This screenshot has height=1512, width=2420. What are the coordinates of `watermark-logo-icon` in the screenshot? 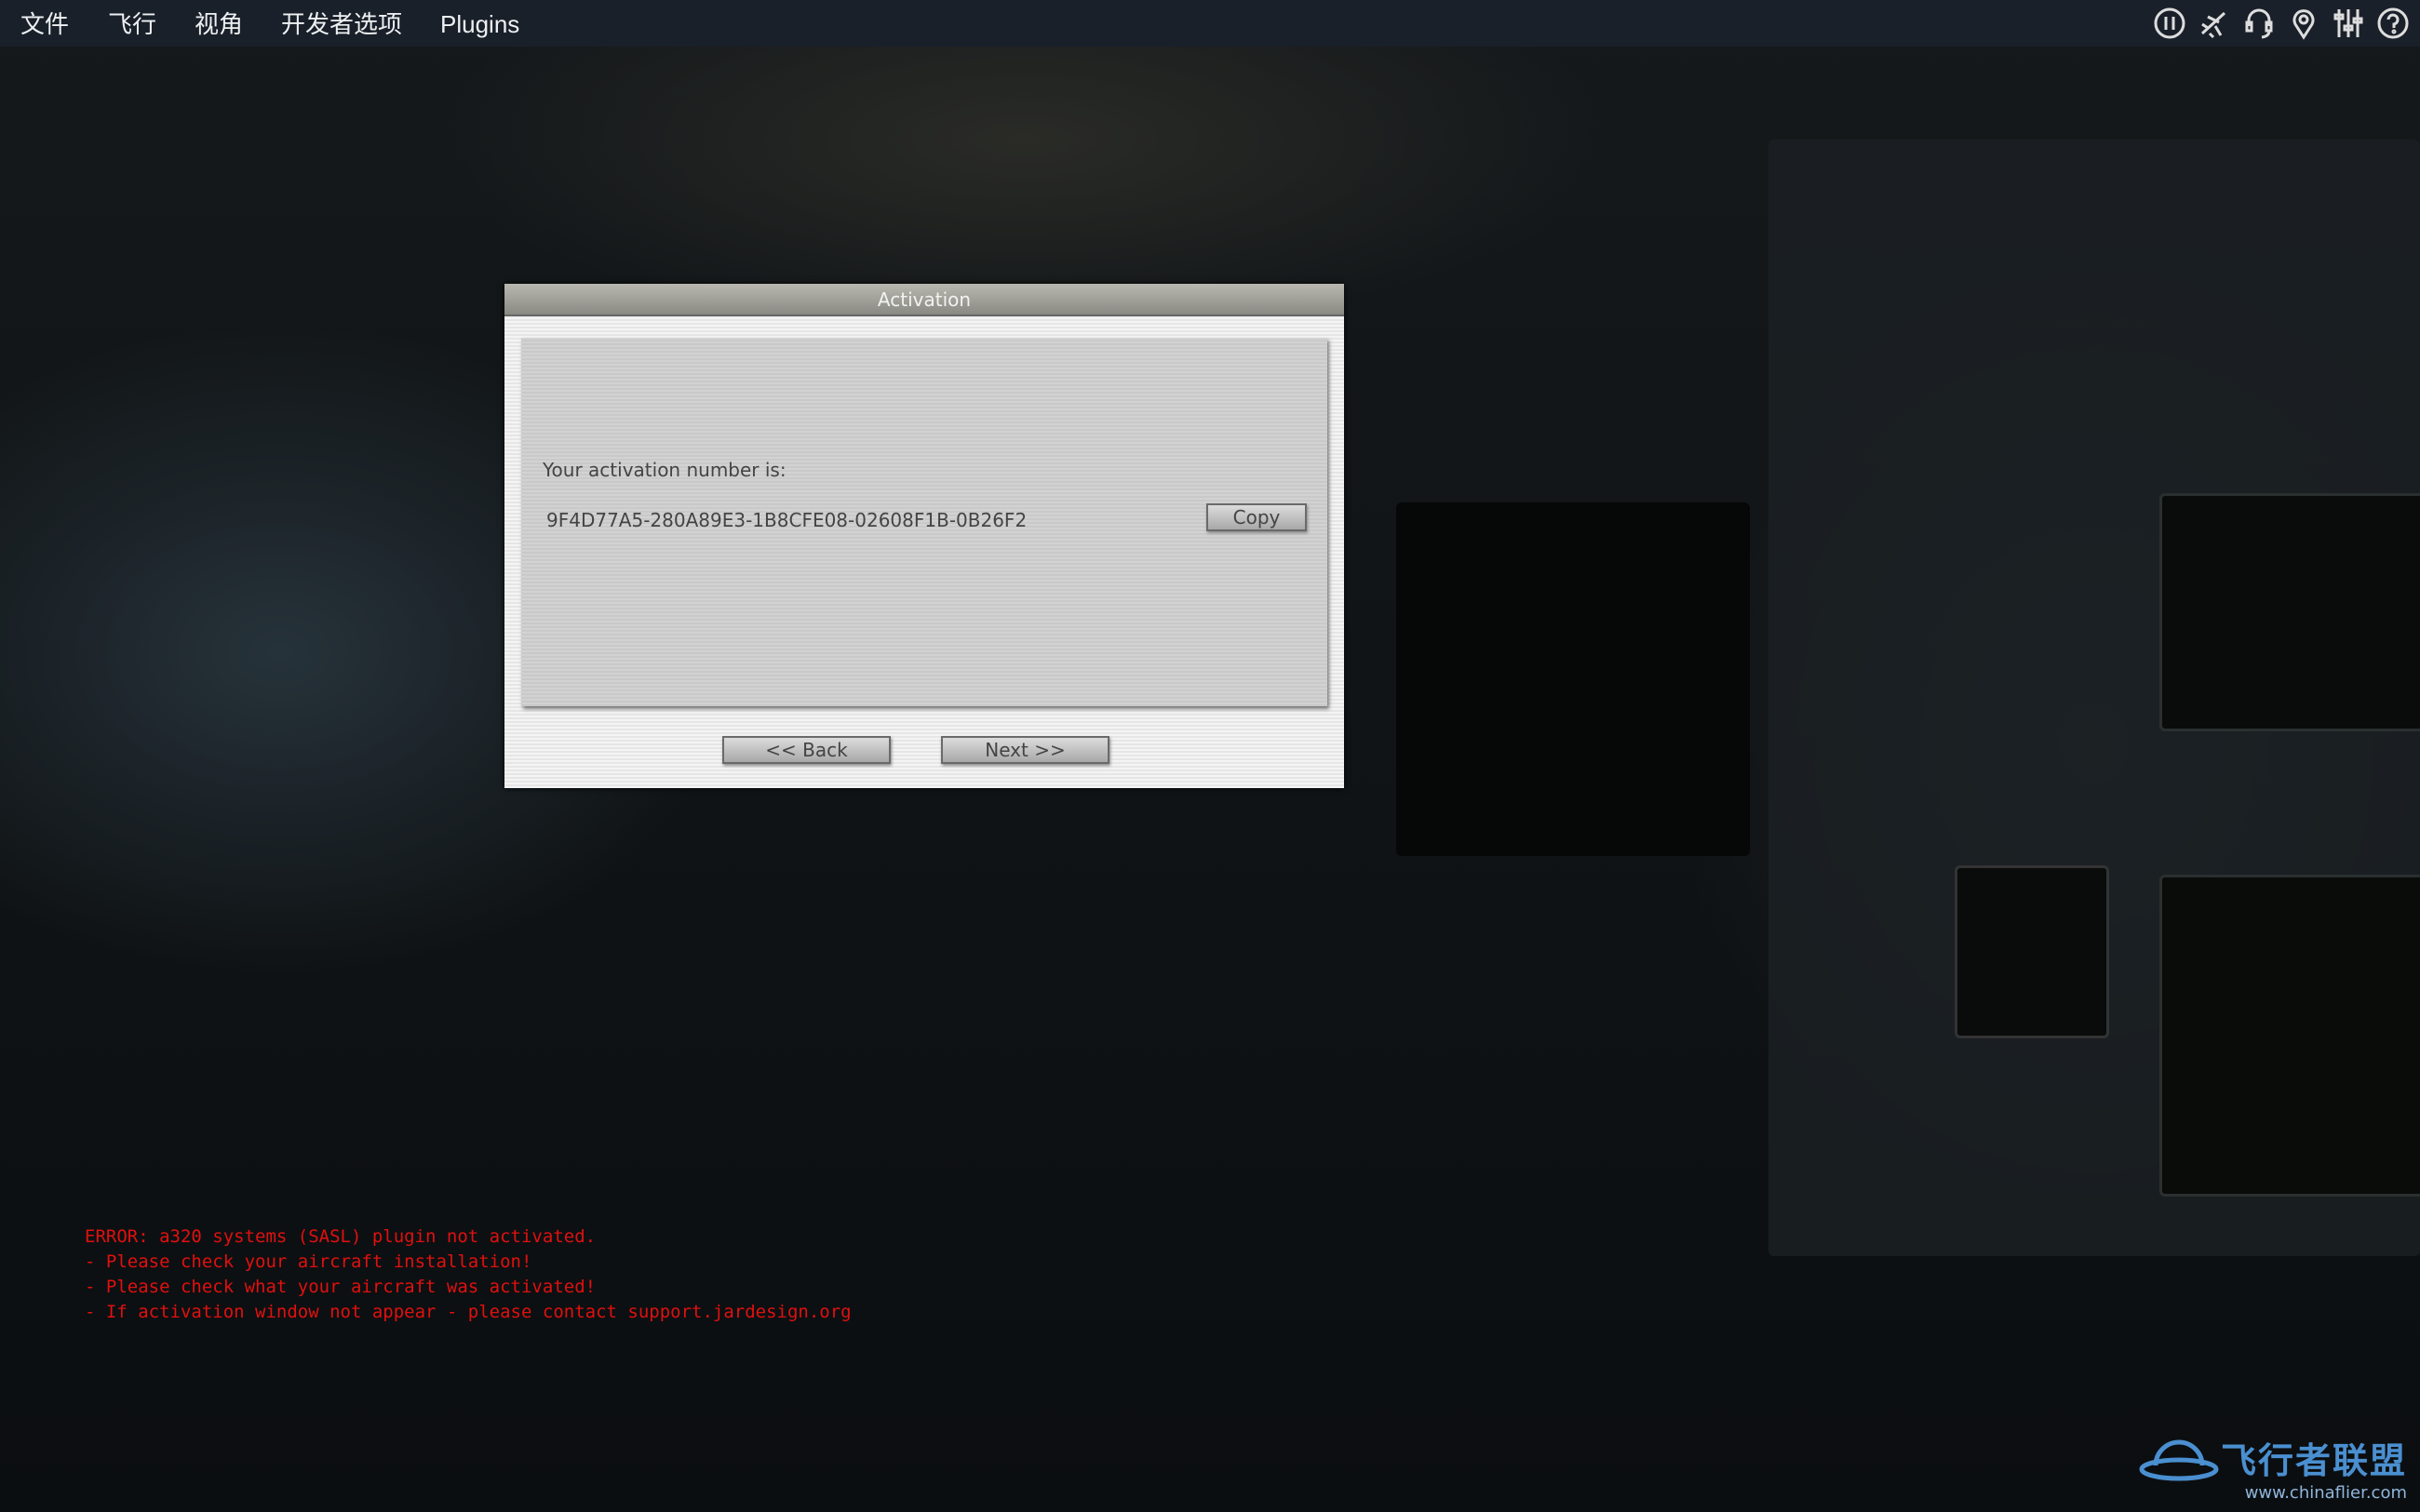 It's located at (2179, 1460).